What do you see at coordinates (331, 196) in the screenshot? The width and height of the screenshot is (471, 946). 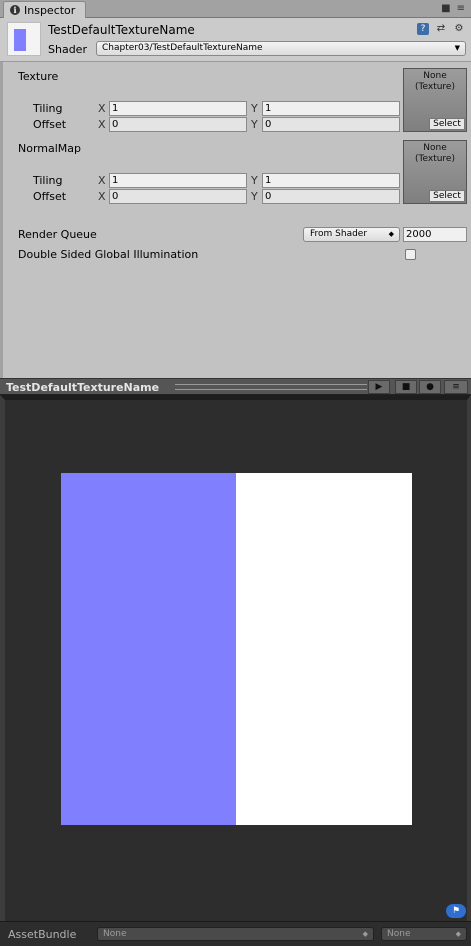 I see `normalmap-offset-y-input: 0` at bounding box center [331, 196].